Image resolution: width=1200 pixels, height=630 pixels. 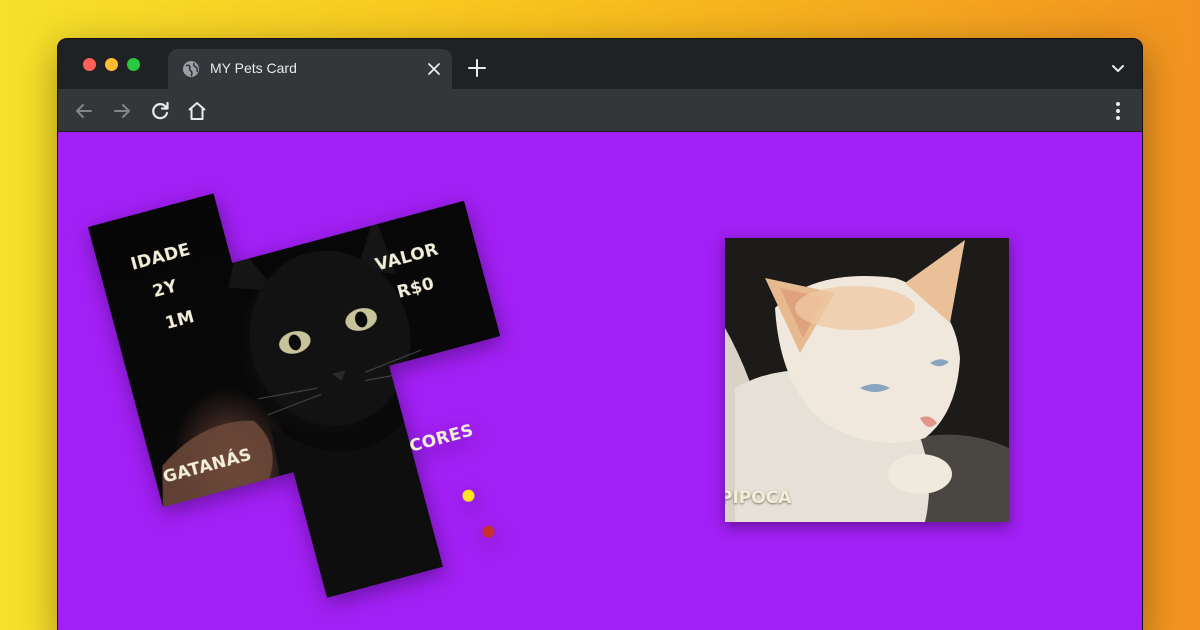 What do you see at coordinates (600, 110) in the screenshot?
I see `browser-toolbar` at bounding box center [600, 110].